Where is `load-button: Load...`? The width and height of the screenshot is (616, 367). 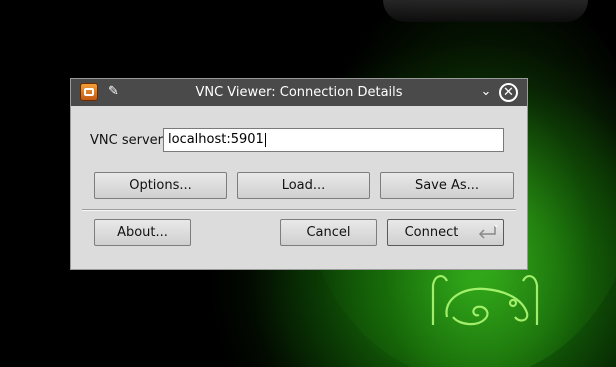 load-button: Load... is located at coordinates (303, 185).